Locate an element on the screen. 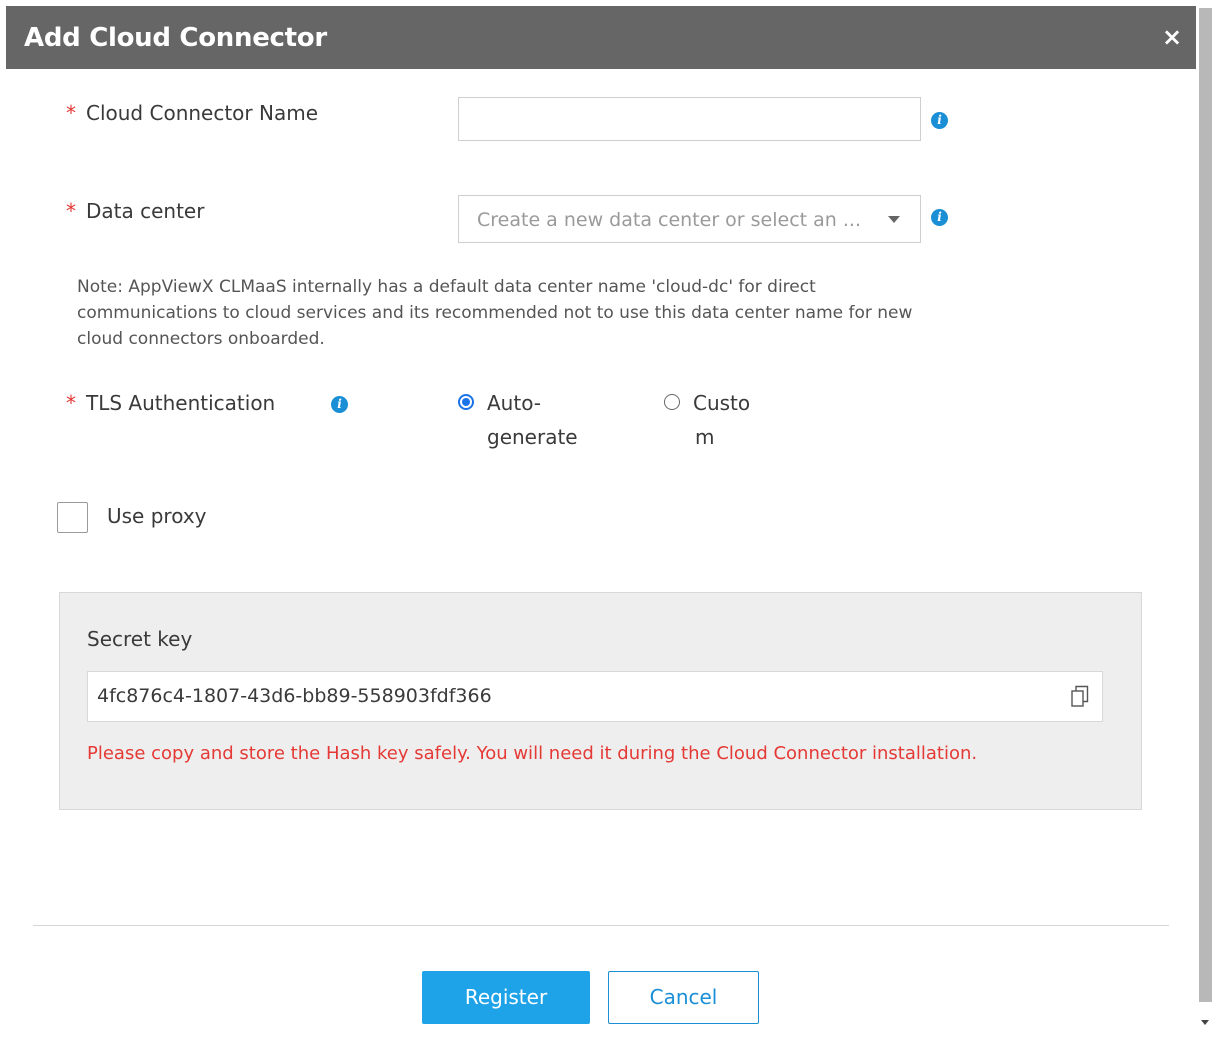  data-center-label: * Data center is located at coordinates (135, 211).